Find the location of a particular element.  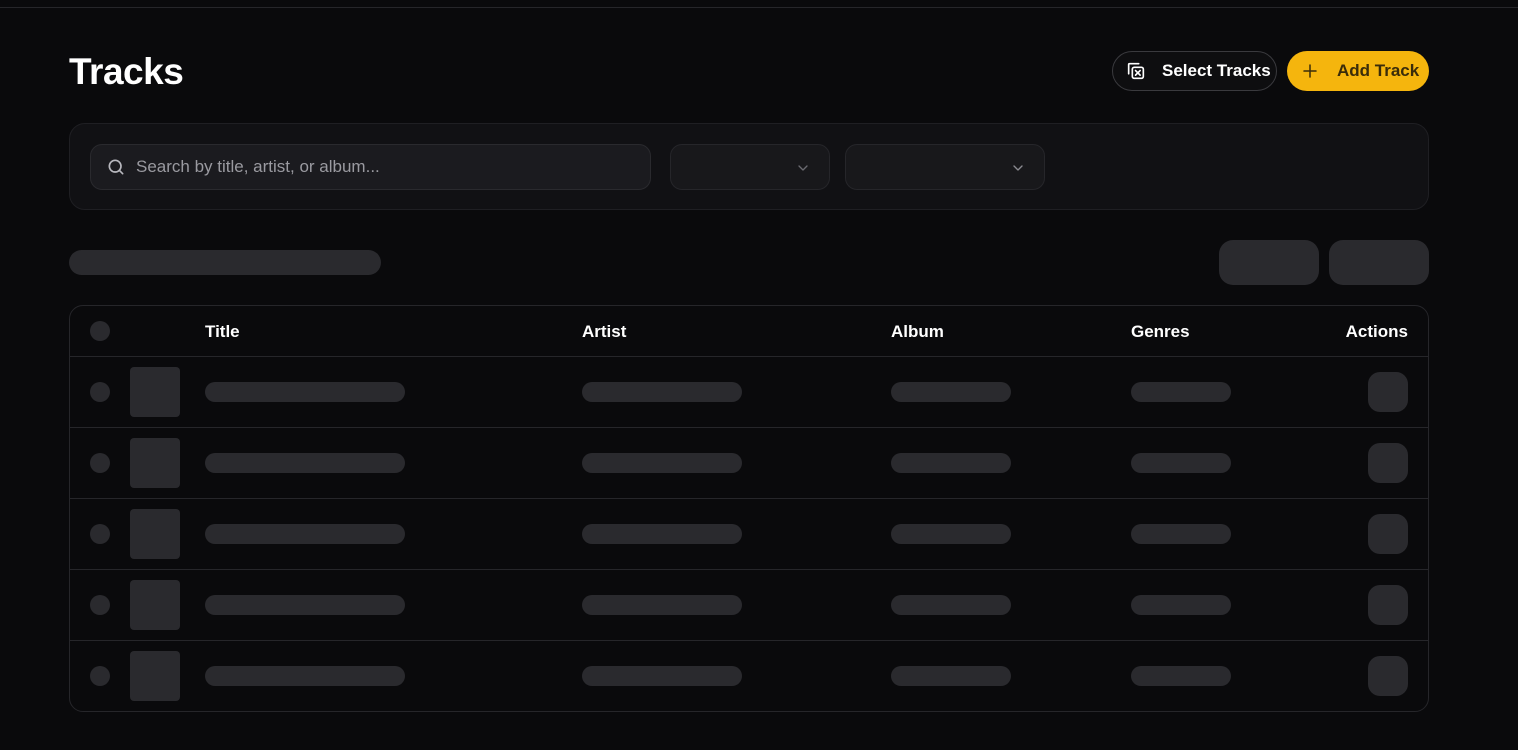

column-header-actions: Actions is located at coordinates (1376, 331).